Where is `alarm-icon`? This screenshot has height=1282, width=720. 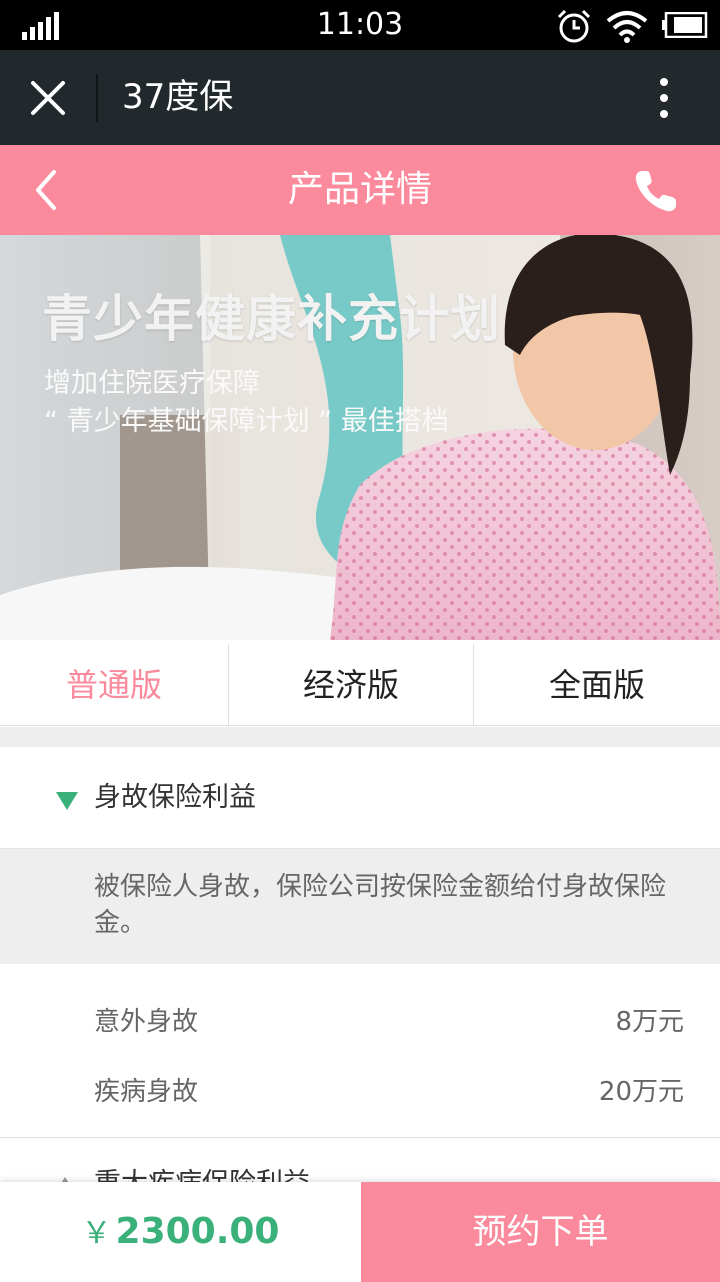
alarm-icon is located at coordinates (574, 26).